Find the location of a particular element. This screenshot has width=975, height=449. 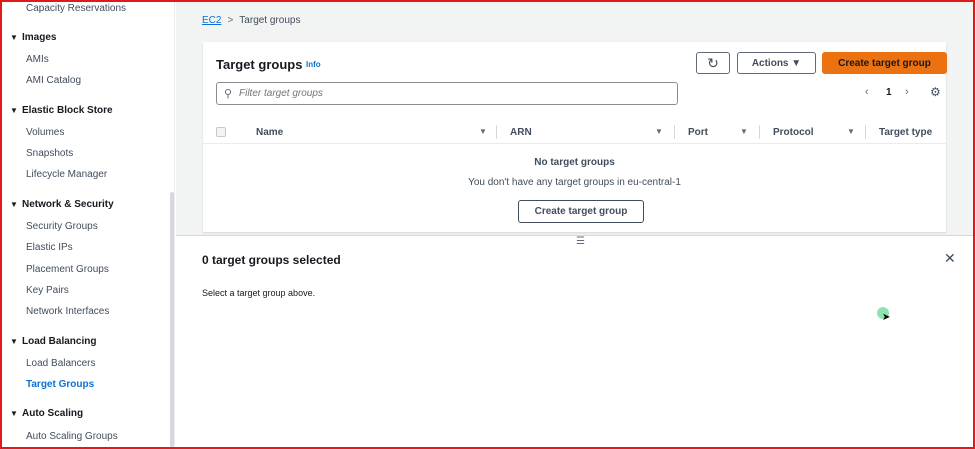

empty-state-title: No target groups is located at coordinates (574, 162).